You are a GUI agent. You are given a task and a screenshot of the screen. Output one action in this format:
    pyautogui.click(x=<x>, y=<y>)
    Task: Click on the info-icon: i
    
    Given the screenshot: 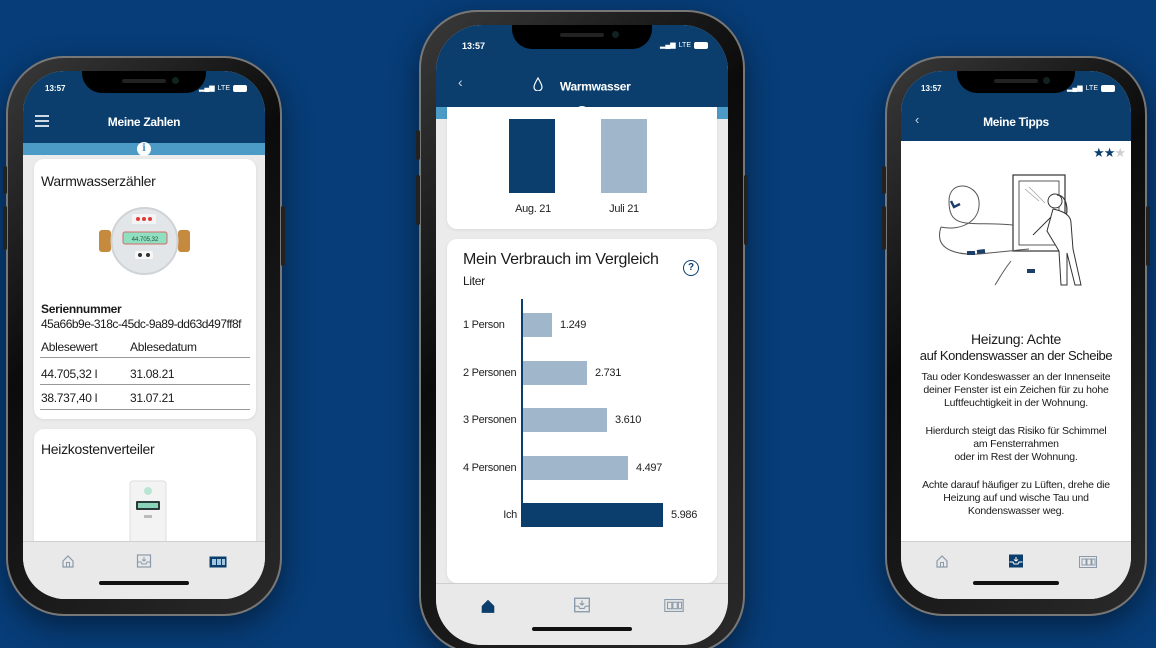 What is the action you would take?
    pyautogui.click(x=144, y=149)
    